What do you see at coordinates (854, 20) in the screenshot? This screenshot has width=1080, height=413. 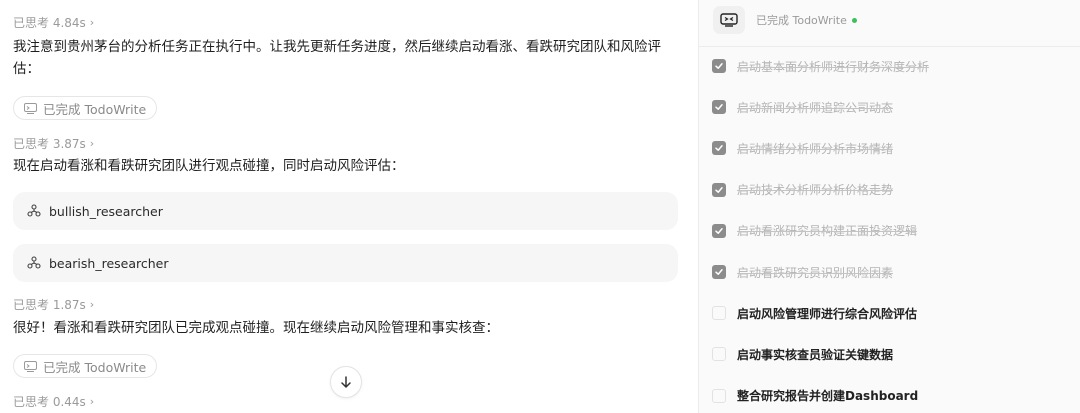 I see `status-dot-icon` at bounding box center [854, 20].